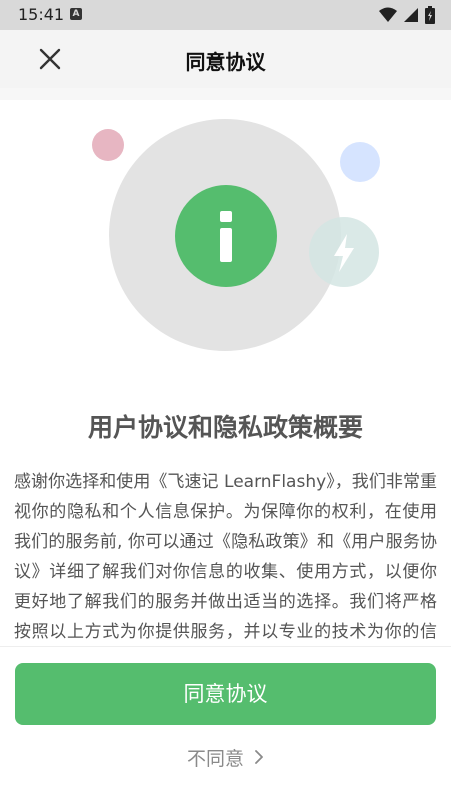 This screenshot has width=451, height=802. What do you see at coordinates (41, 14) in the screenshot?
I see `status-time: 15:41` at bounding box center [41, 14].